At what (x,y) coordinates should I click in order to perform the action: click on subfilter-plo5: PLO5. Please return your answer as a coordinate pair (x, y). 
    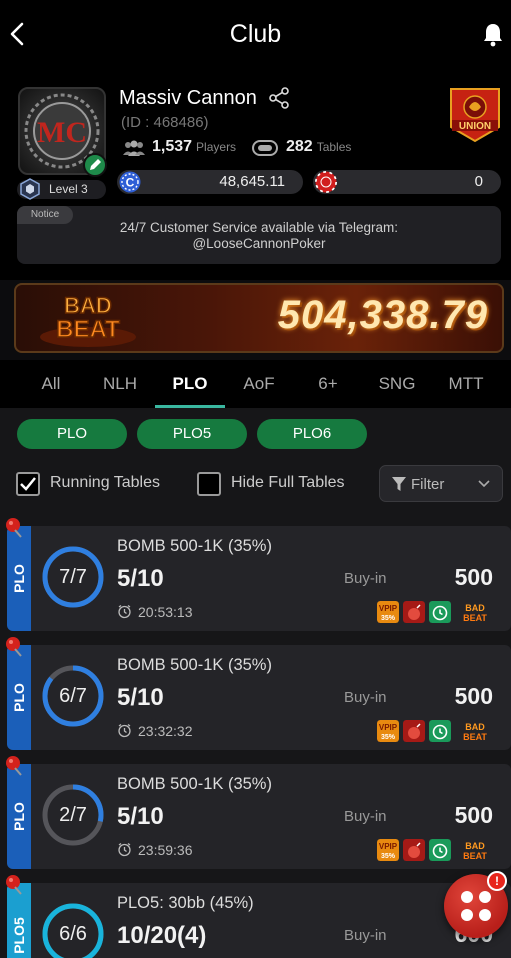
    Looking at the image, I should click on (192, 434).